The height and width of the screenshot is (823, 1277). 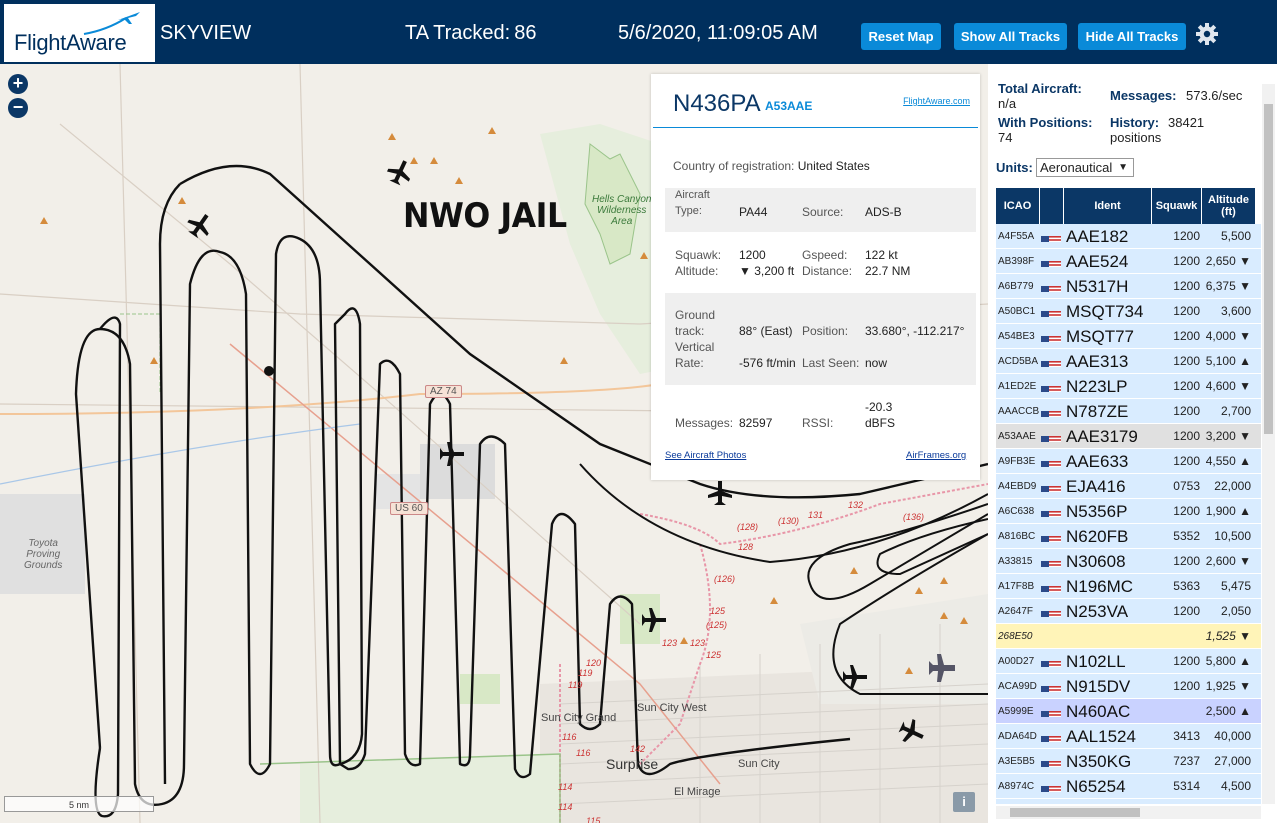 What do you see at coordinates (1128, 261) in the screenshot?
I see `table-row: AB398F AAE524 1200 2,650 ▼` at bounding box center [1128, 261].